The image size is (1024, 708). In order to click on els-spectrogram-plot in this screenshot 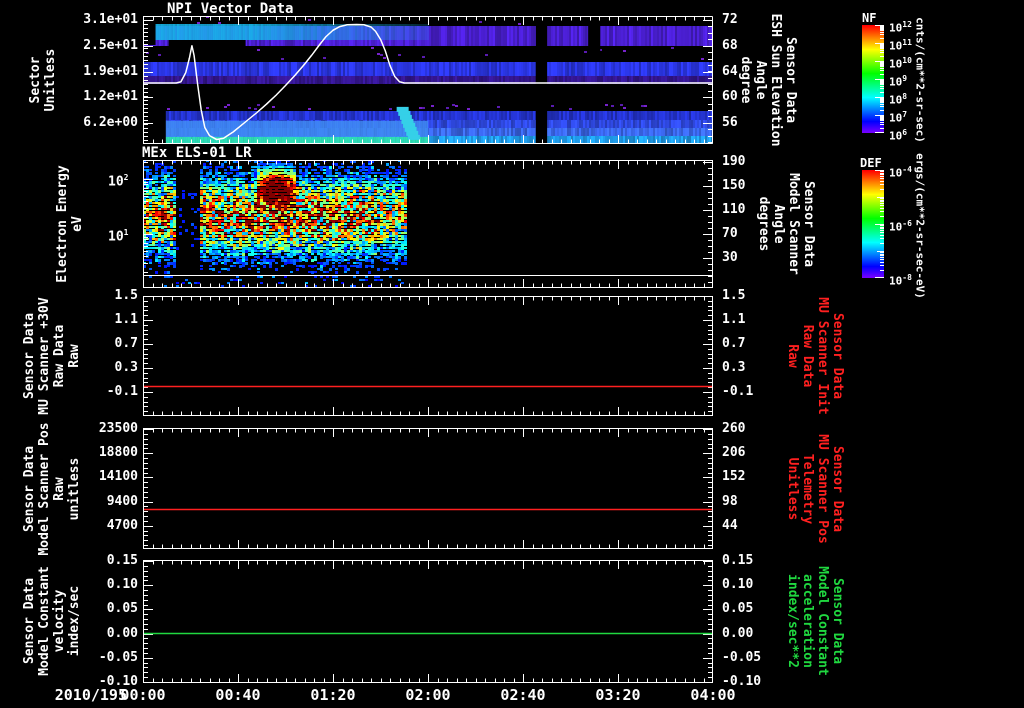, I will do `click(428, 224)`.